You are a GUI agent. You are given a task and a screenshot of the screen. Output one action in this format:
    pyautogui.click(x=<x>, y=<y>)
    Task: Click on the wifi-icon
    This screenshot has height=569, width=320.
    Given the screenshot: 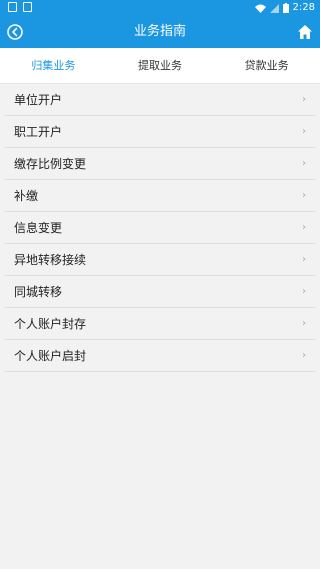 What is the action you would take?
    pyautogui.click(x=260, y=8)
    